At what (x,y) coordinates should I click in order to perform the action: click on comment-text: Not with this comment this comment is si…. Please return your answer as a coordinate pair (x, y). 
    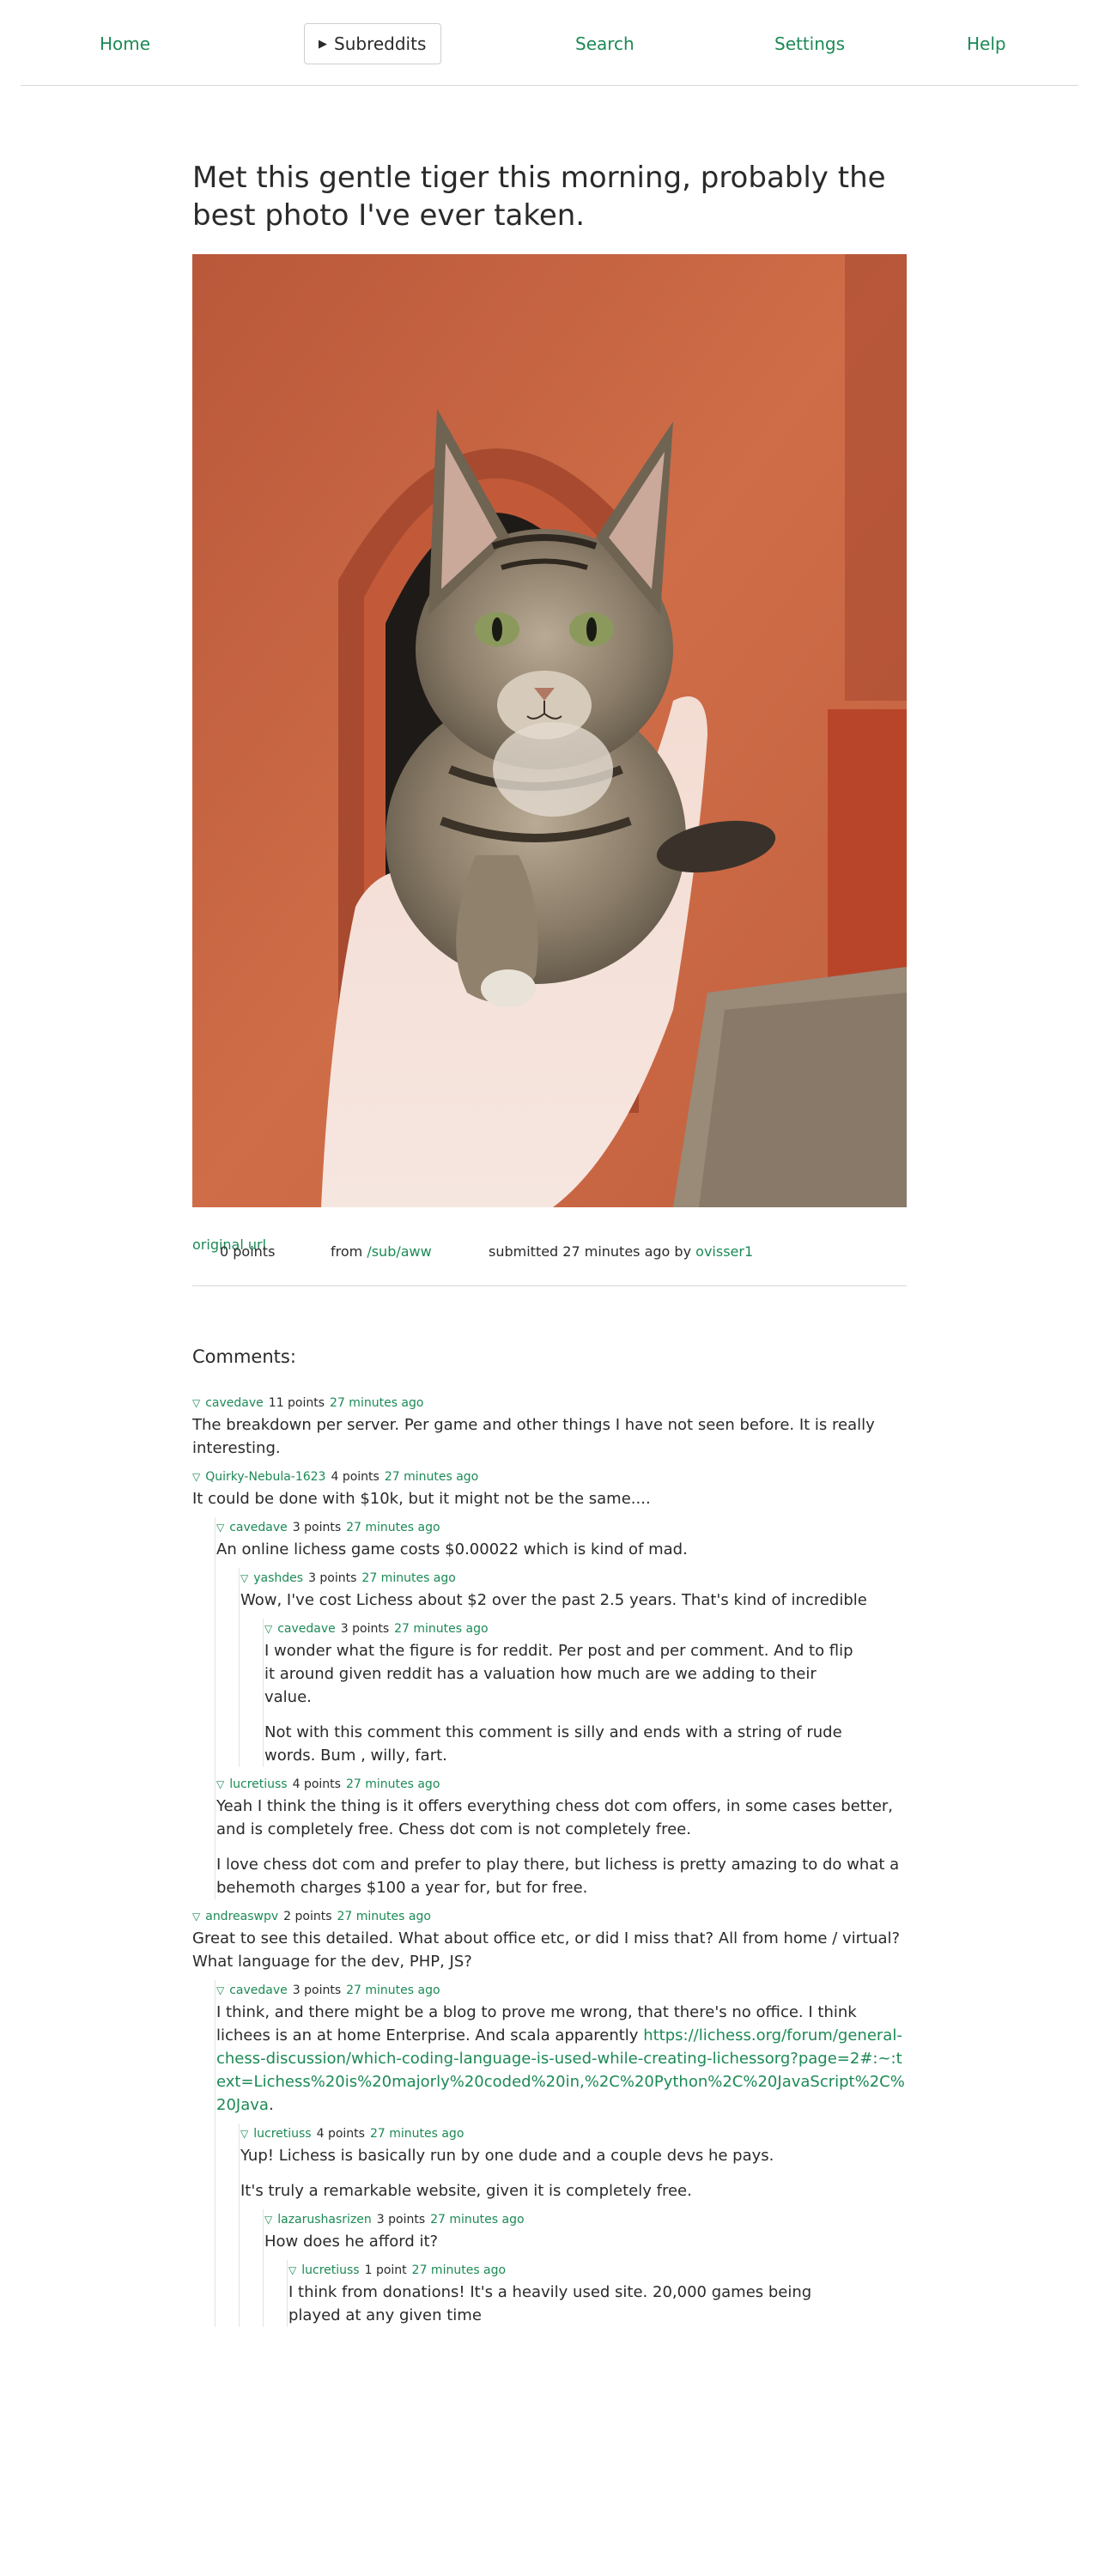
    Looking at the image, I should click on (553, 1744).